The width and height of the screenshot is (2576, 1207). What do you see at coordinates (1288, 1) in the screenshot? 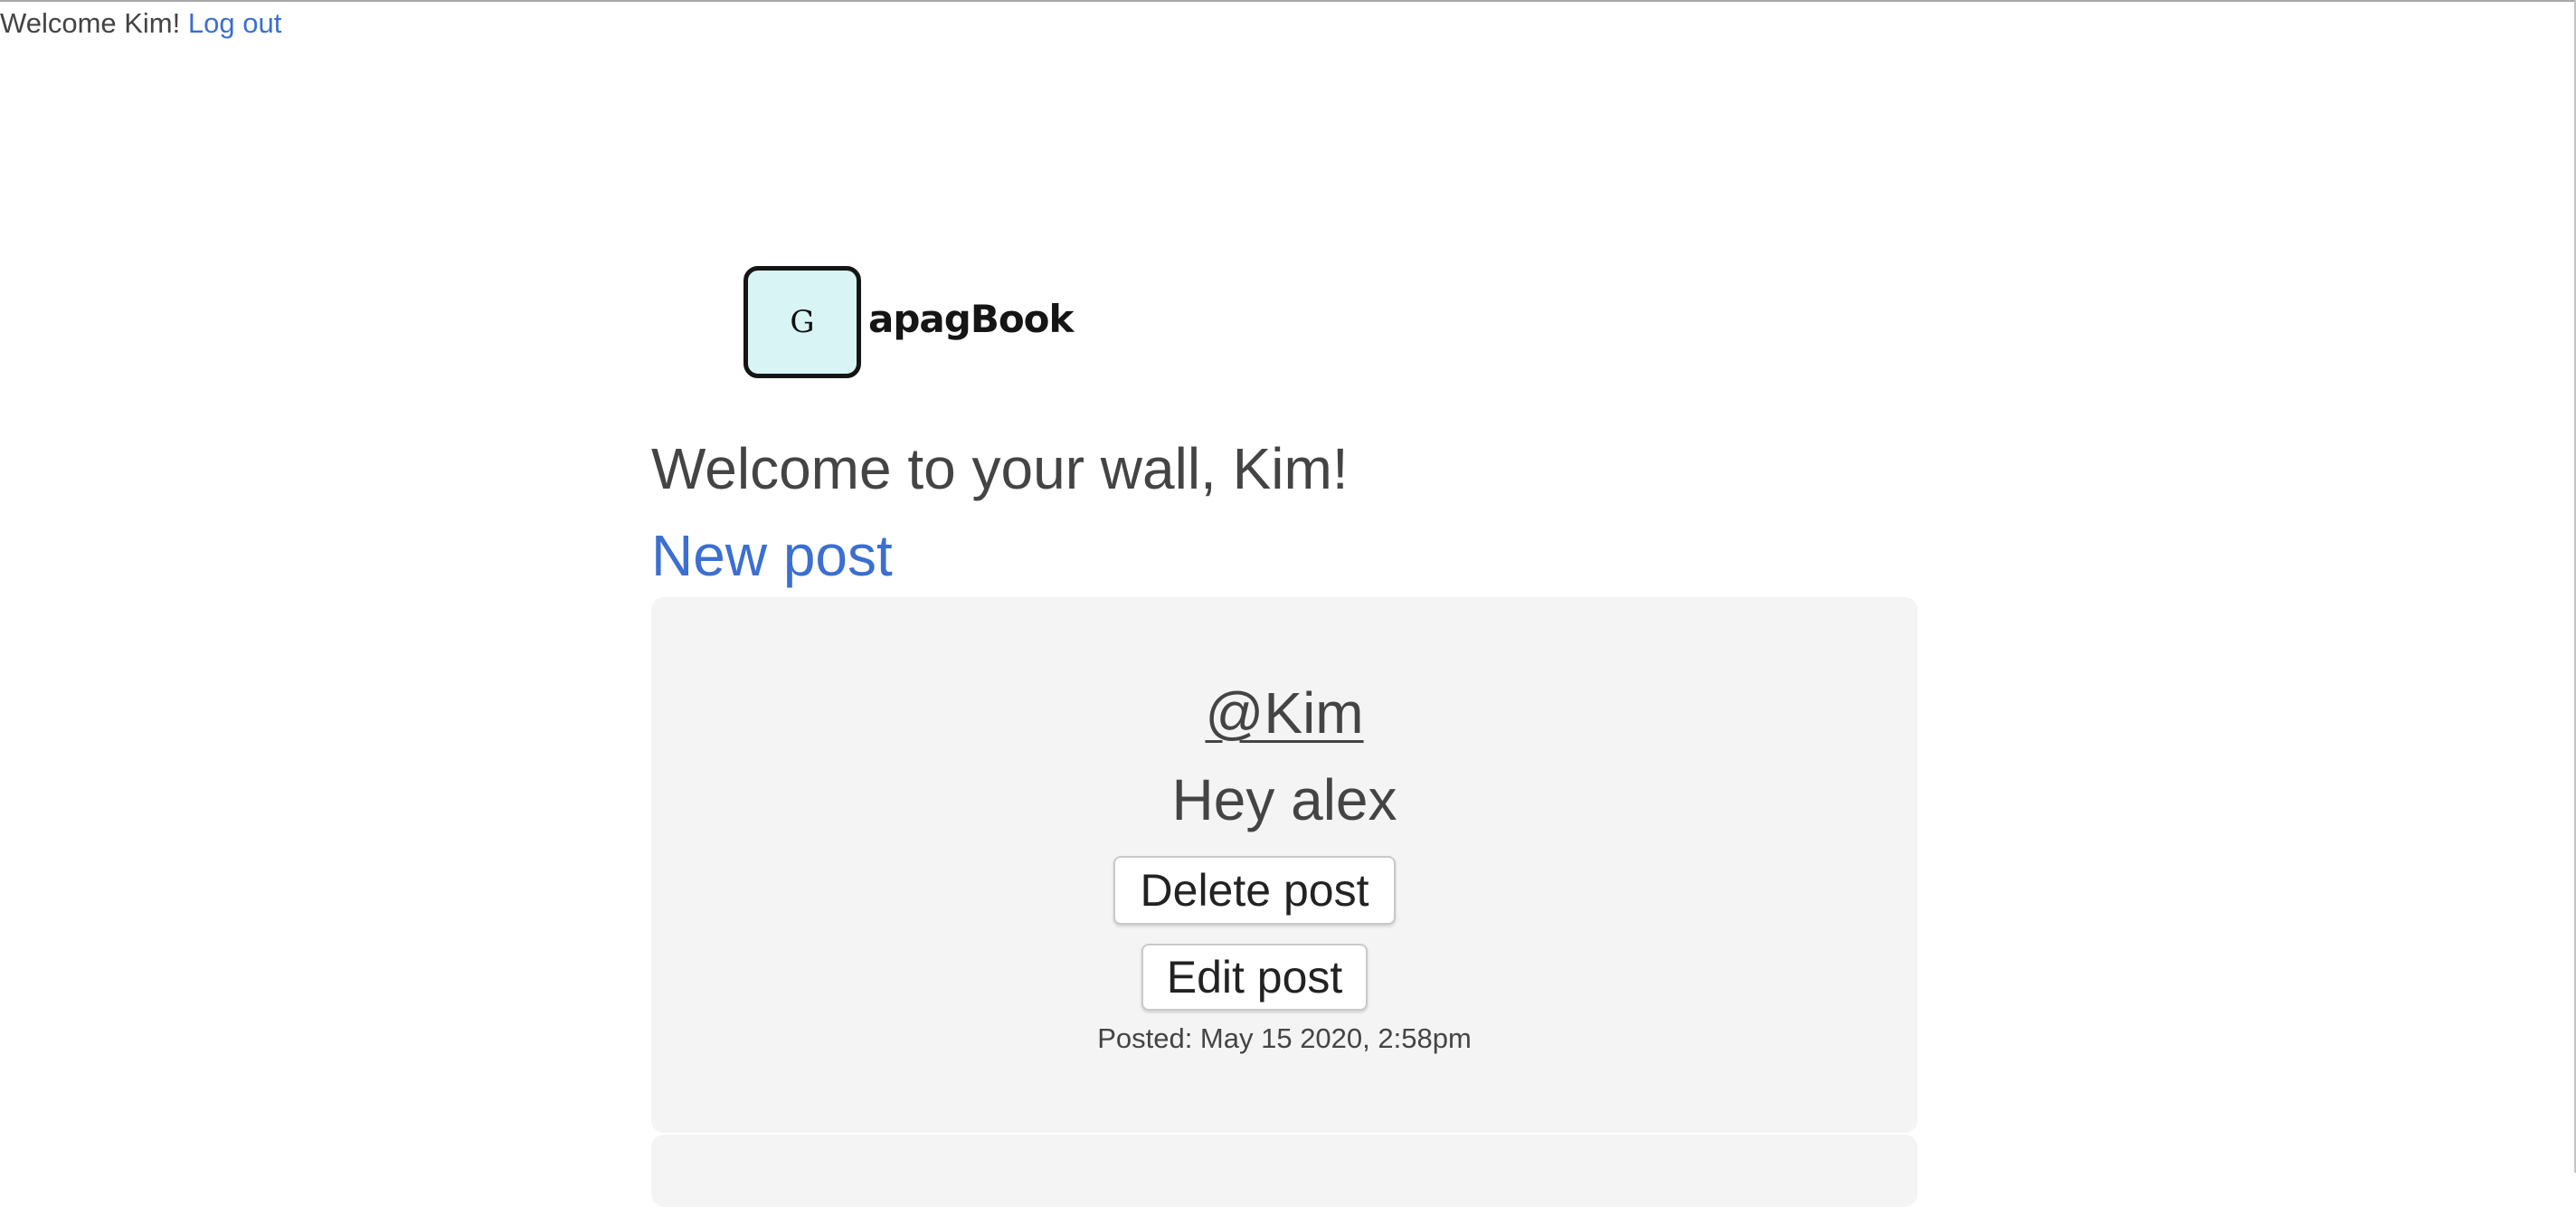
I see `window-top-border` at bounding box center [1288, 1].